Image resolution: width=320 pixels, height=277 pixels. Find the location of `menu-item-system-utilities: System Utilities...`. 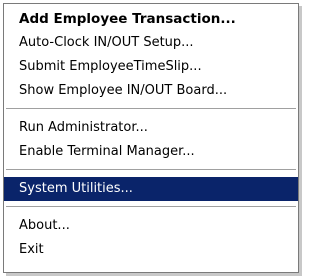

menu-item-system-utilities: System Utilities... is located at coordinates (151, 189).